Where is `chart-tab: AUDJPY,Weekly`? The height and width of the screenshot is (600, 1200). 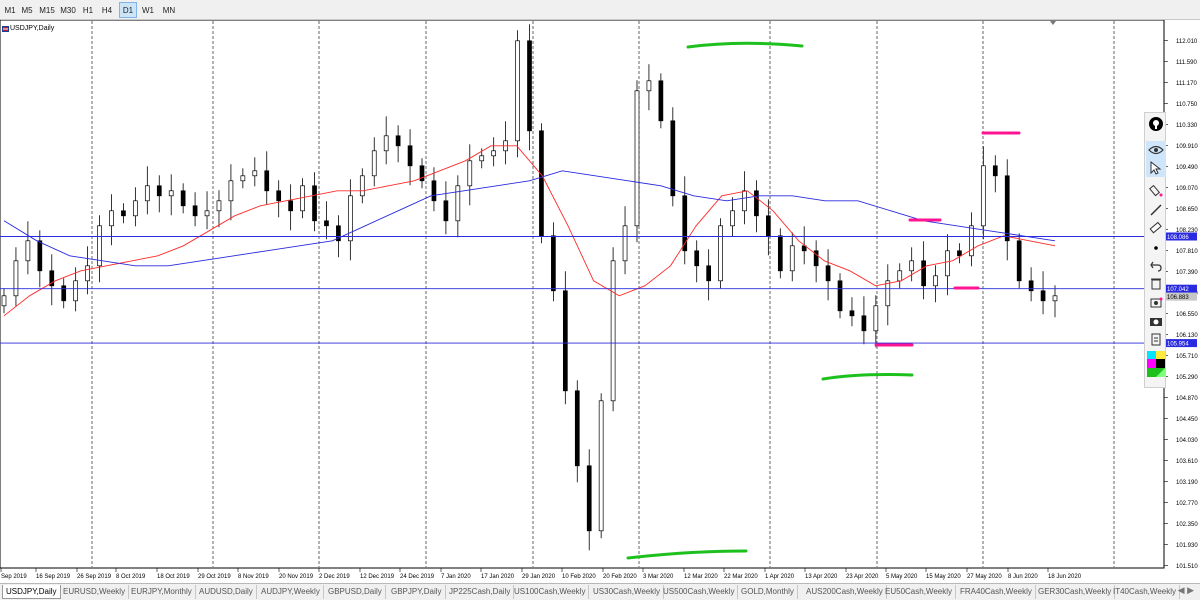 chart-tab: AUDJPY,Weekly is located at coordinates (291, 592).